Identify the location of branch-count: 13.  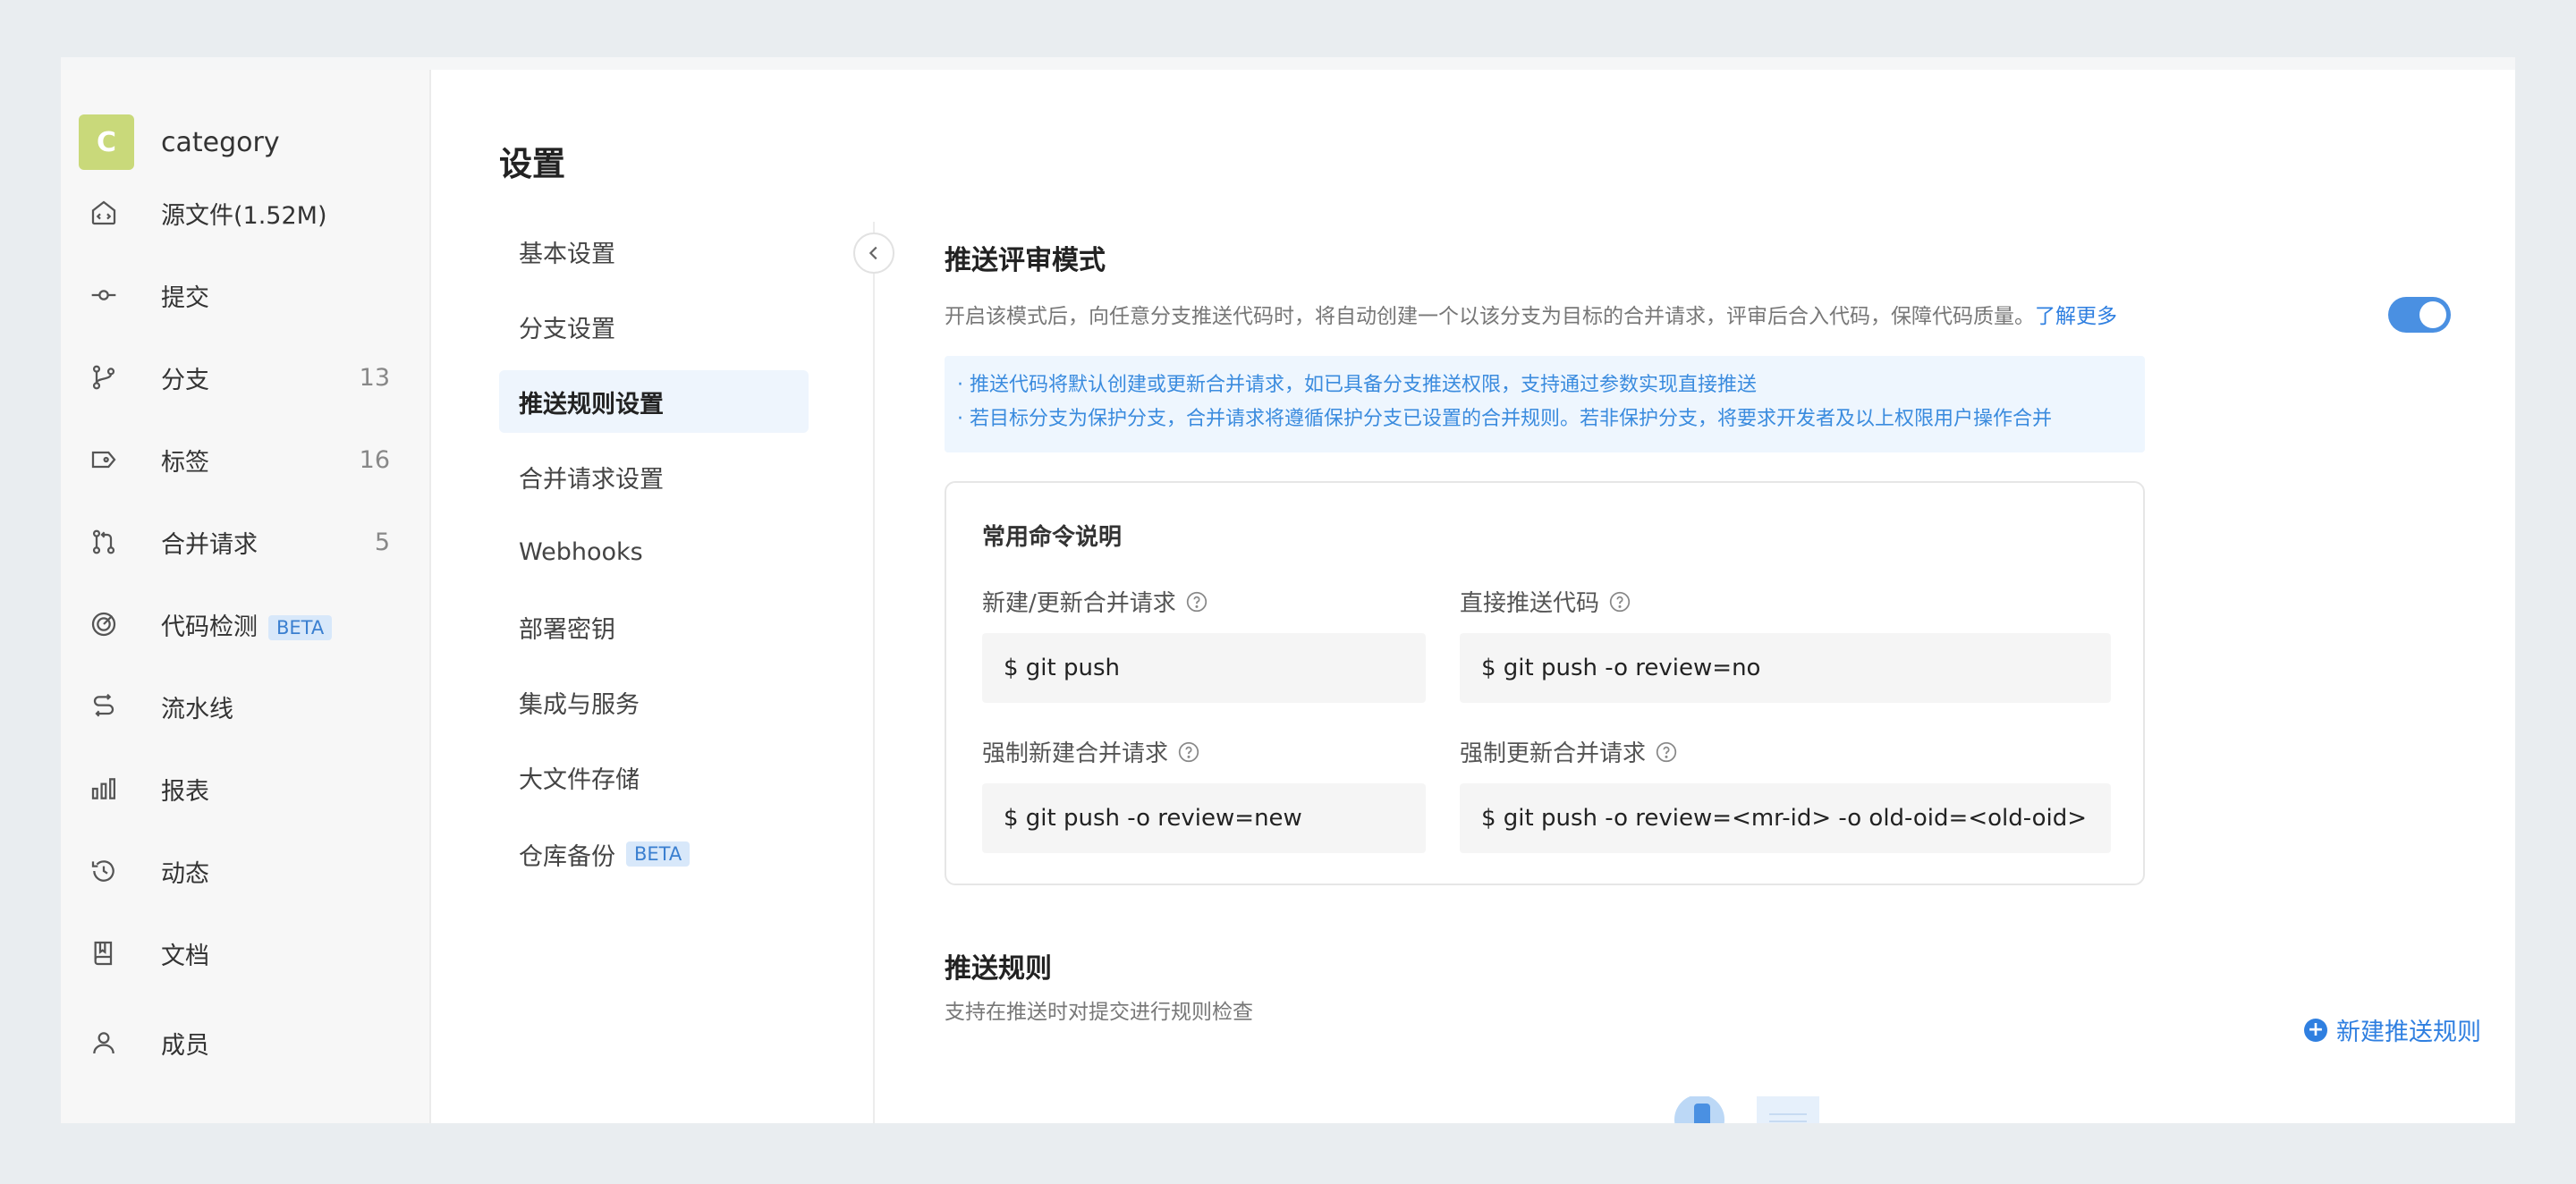
(374, 377).